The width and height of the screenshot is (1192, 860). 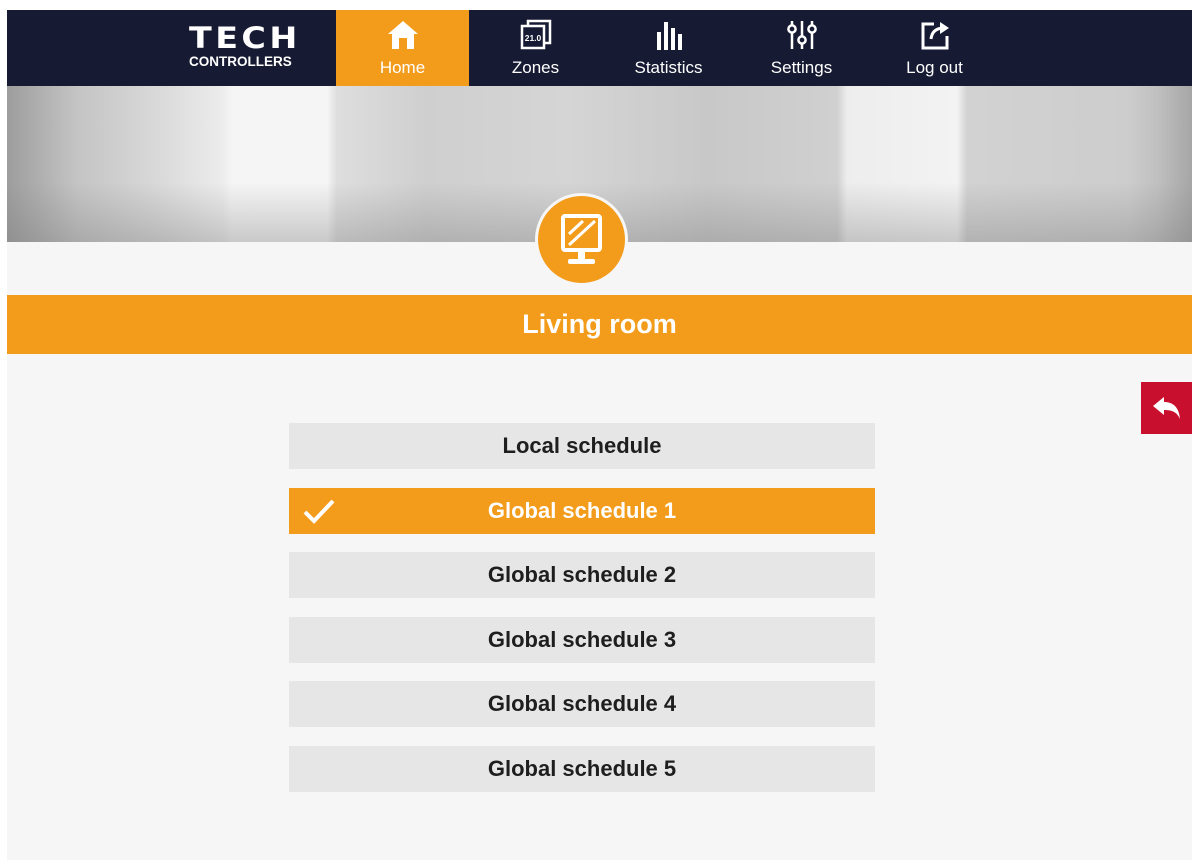 I want to click on schedule-option-global-5: Global schedule 5, so click(x=582, y=769).